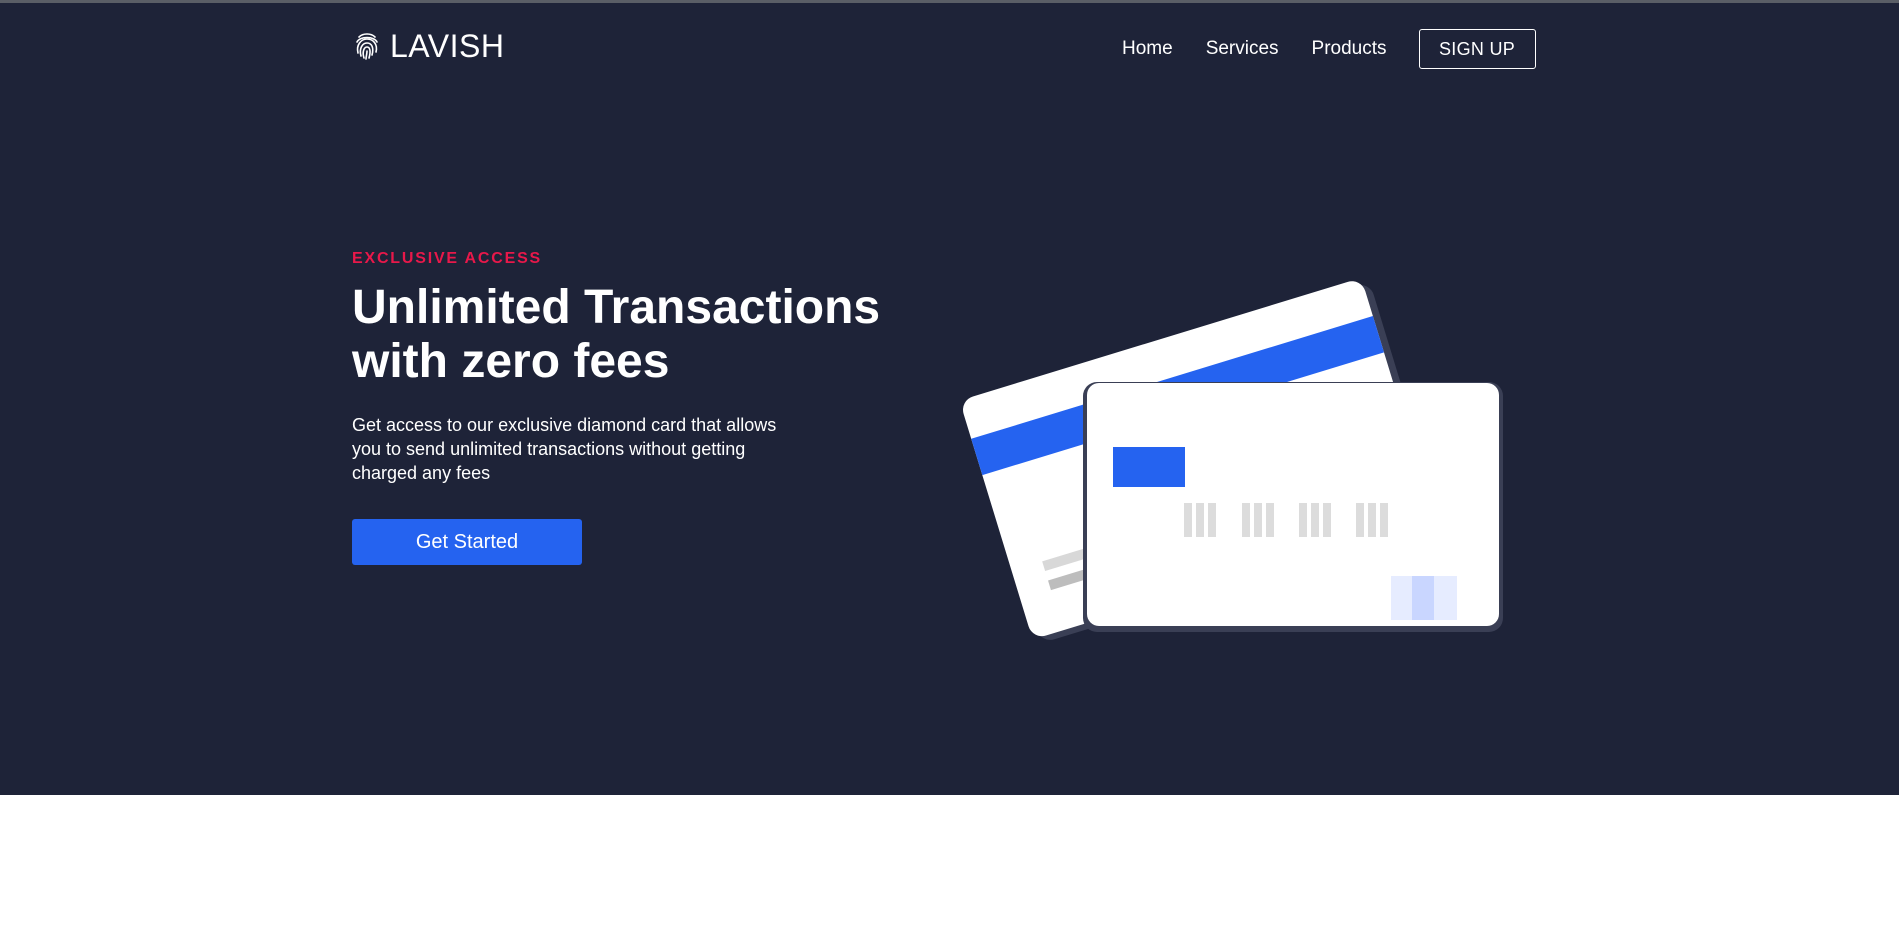  Describe the element at coordinates (367, 46) in the screenshot. I see `fingerprint-icon` at that location.